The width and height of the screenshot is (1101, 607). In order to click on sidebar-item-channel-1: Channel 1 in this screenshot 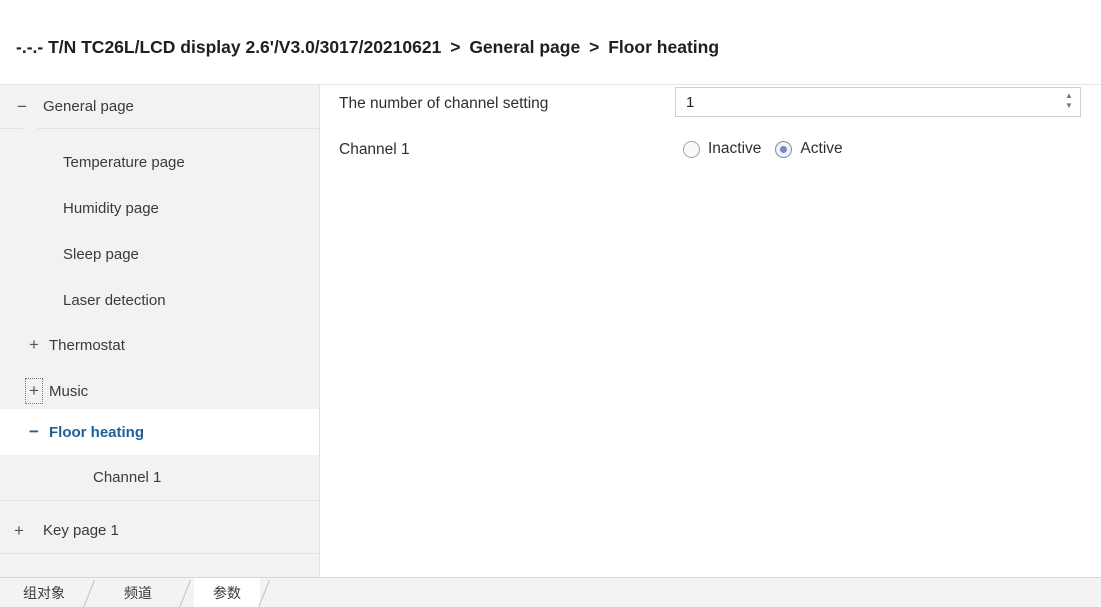, I will do `click(159, 478)`.